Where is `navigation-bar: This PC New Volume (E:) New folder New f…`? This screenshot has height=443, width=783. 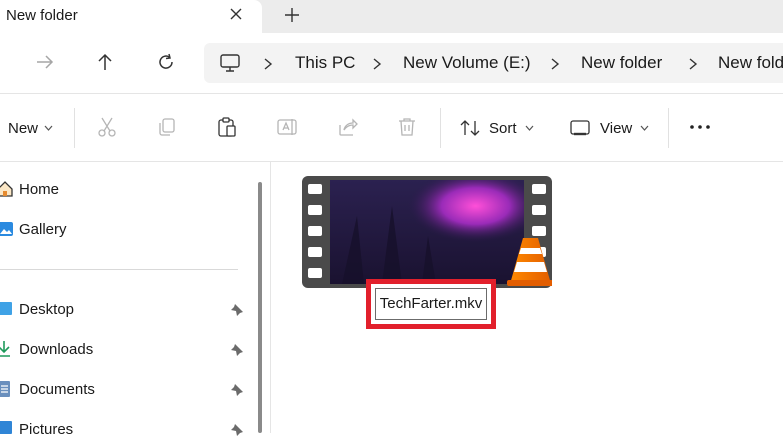 navigation-bar: This PC New Volume (E:) New folder New f… is located at coordinates (391, 63).